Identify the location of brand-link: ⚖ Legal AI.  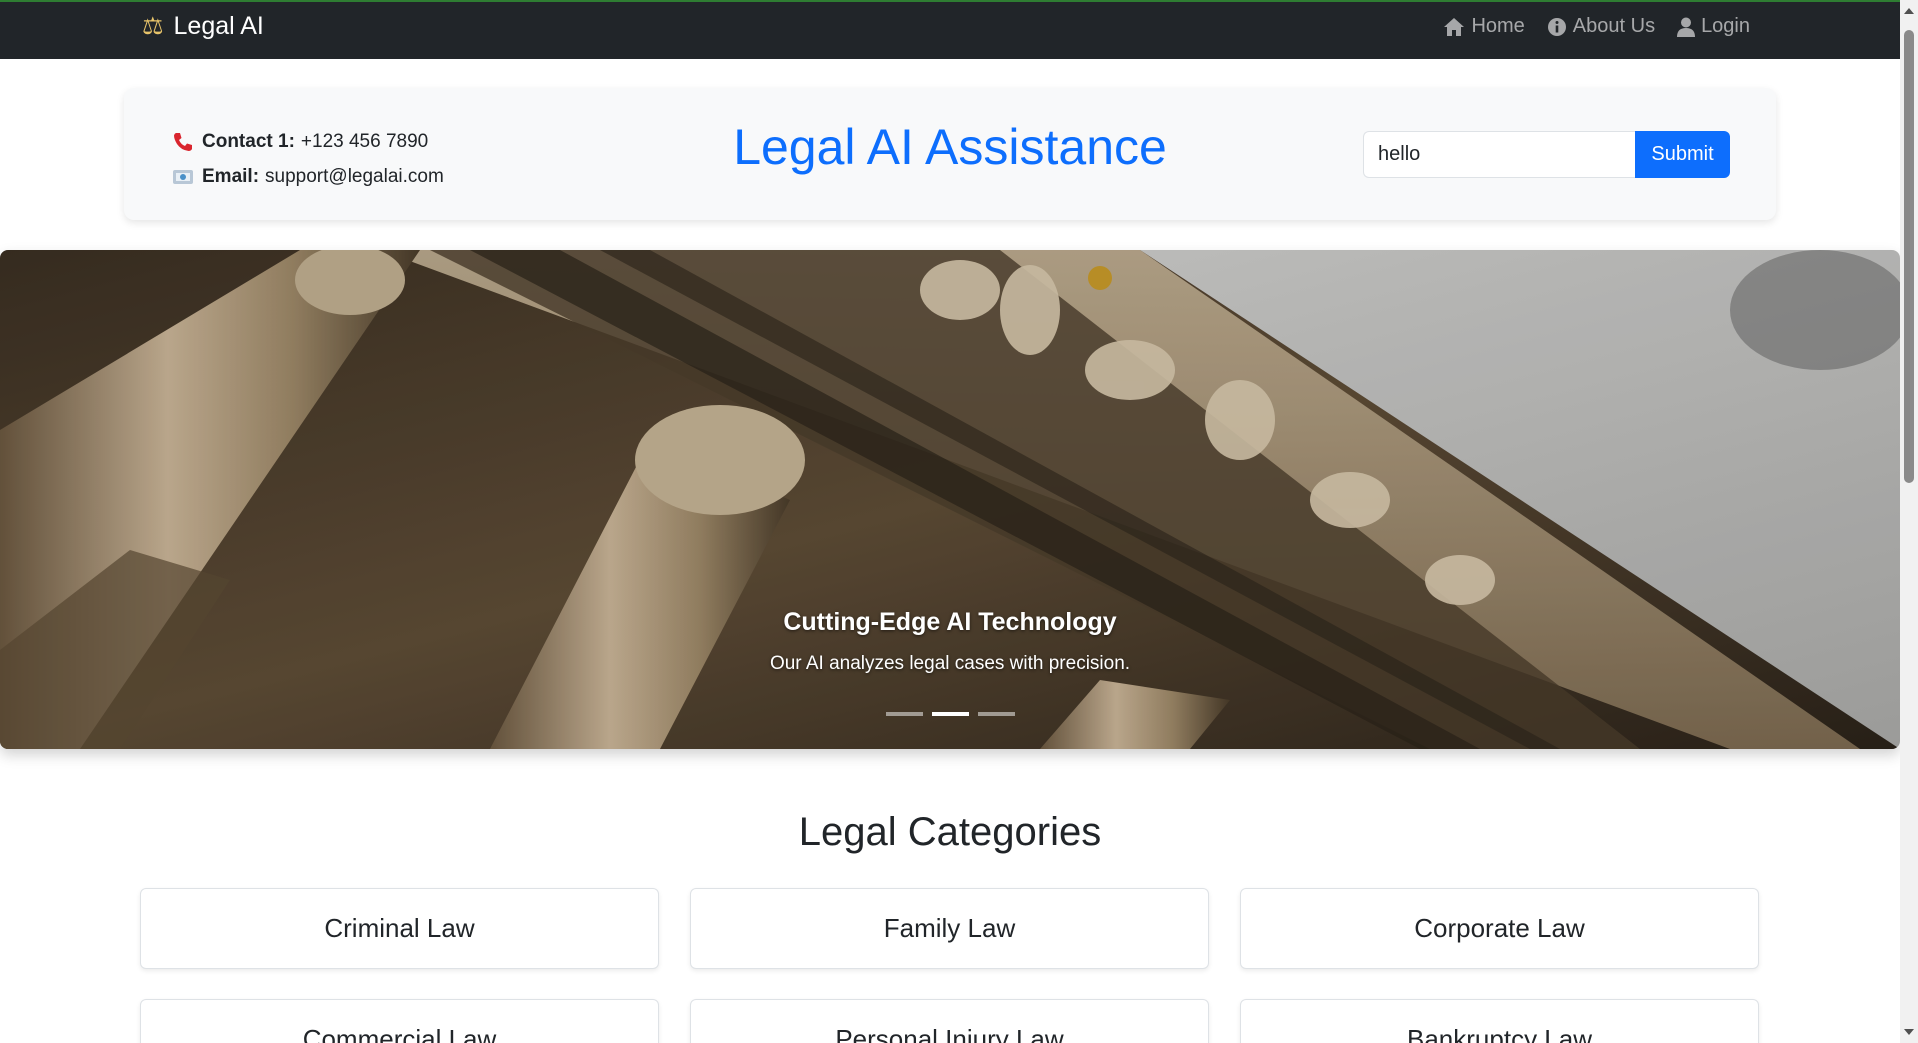
(203, 26).